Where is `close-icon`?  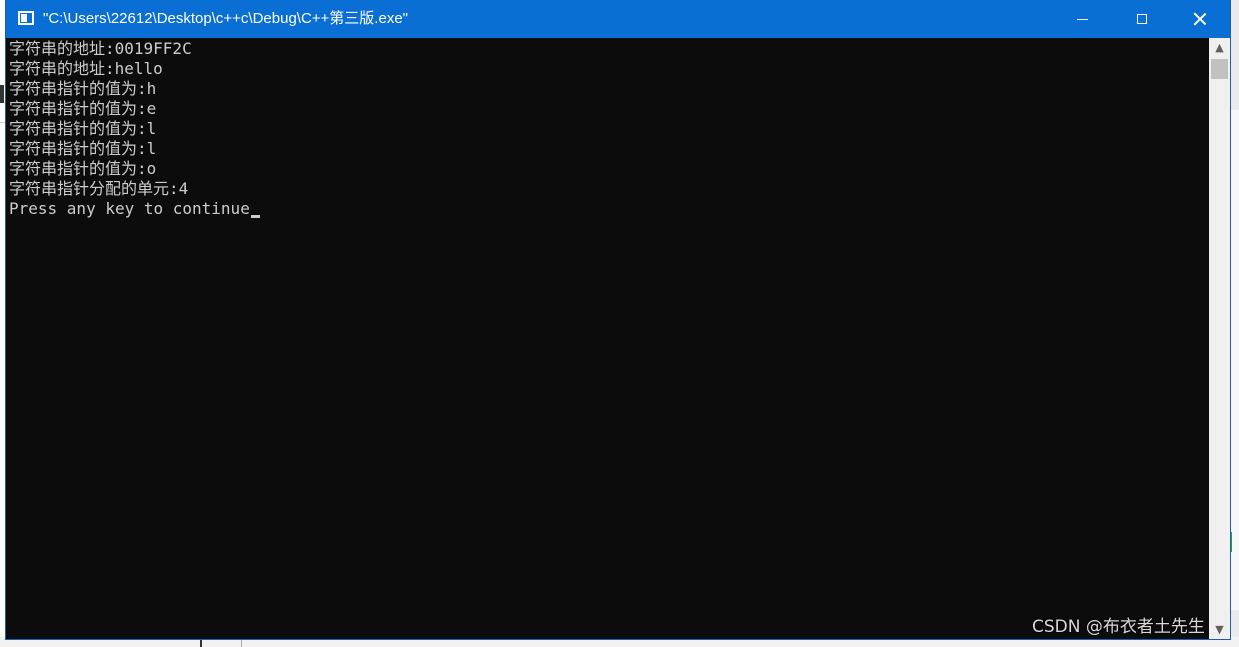 close-icon is located at coordinates (1200, 19).